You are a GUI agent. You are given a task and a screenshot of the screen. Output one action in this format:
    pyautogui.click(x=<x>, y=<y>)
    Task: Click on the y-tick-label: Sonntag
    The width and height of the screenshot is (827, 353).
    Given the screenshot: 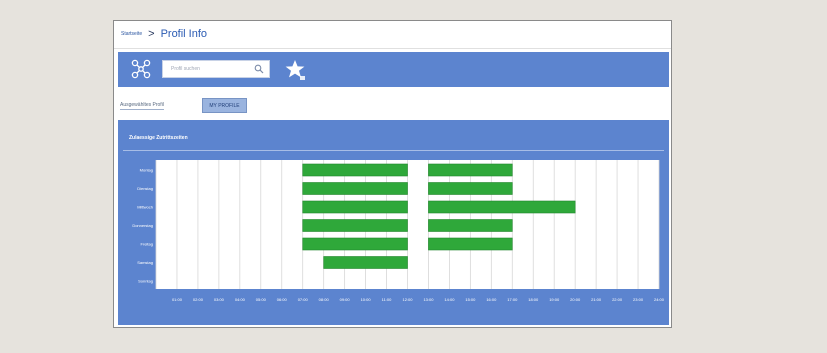 What is the action you would take?
    pyautogui.click(x=145, y=281)
    